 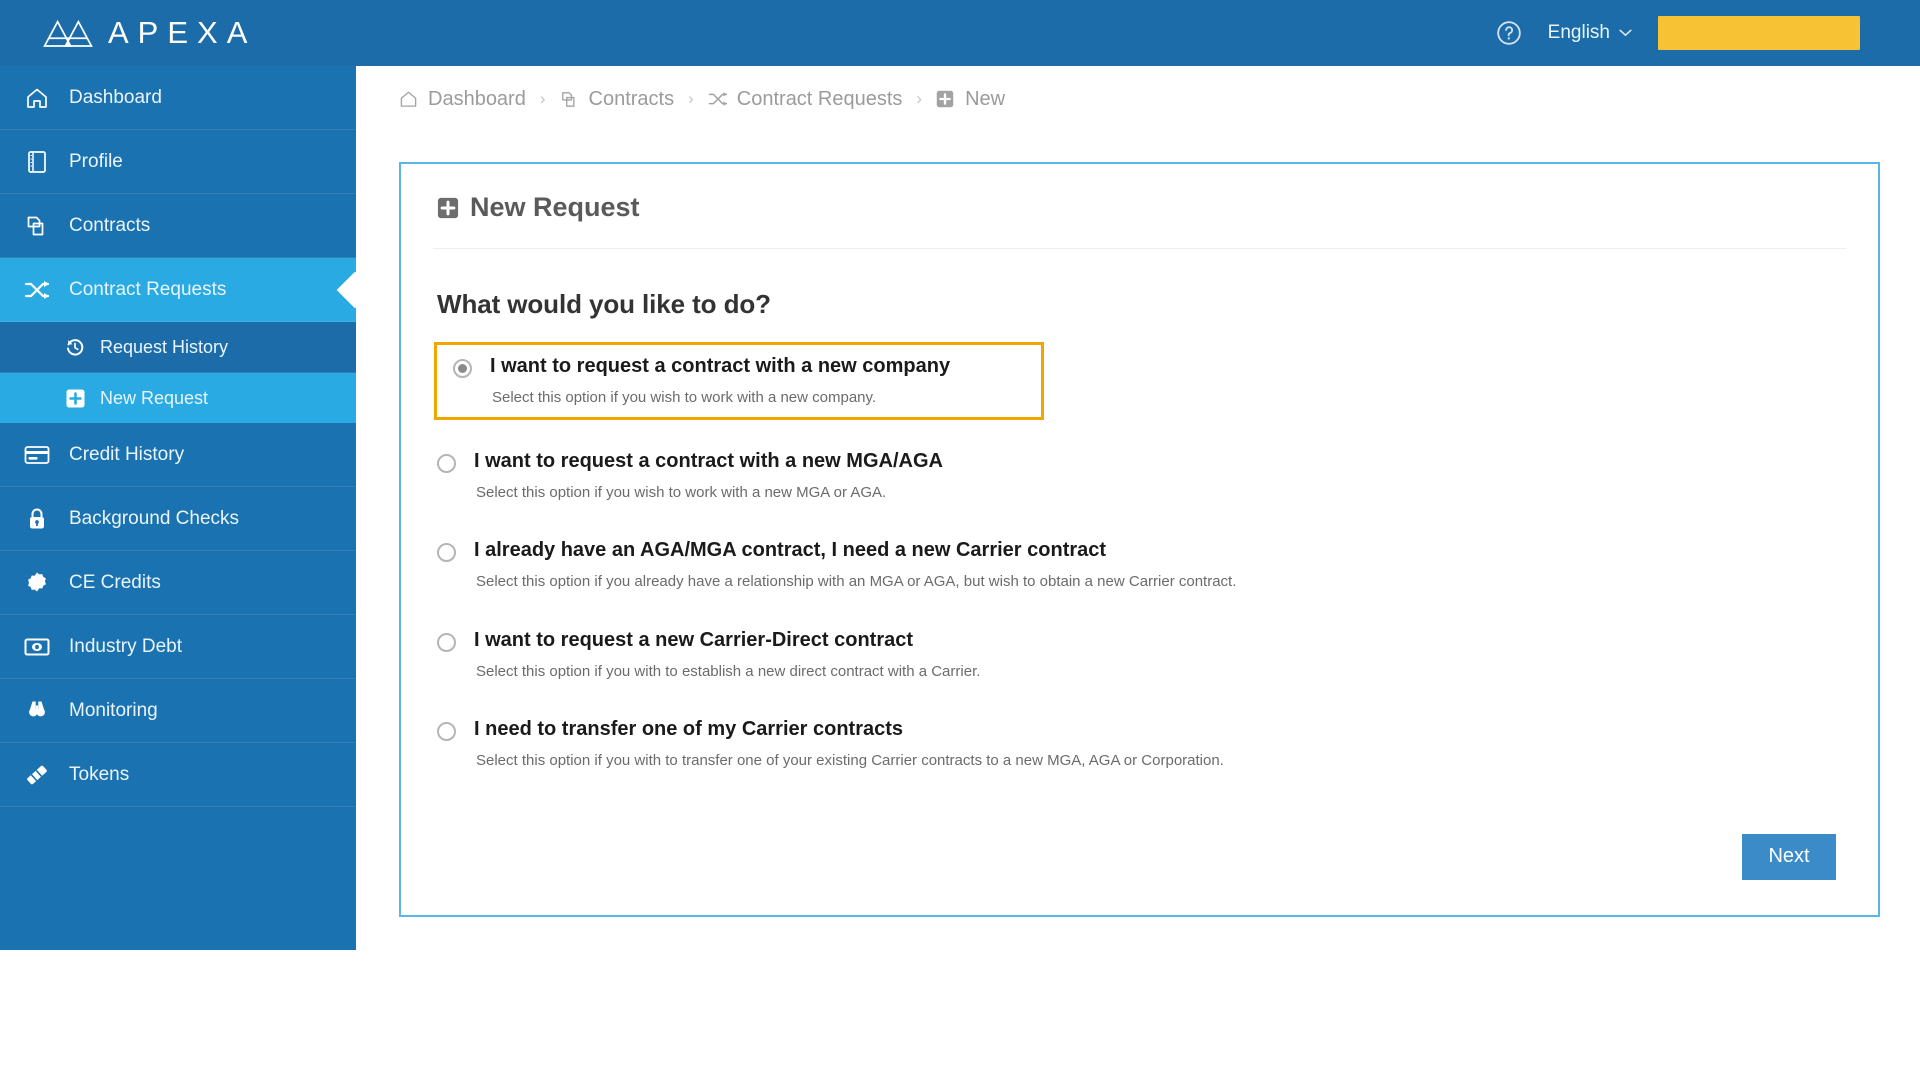 I want to click on apexa-triangles-logo-icon, so click(x=68, y=33).